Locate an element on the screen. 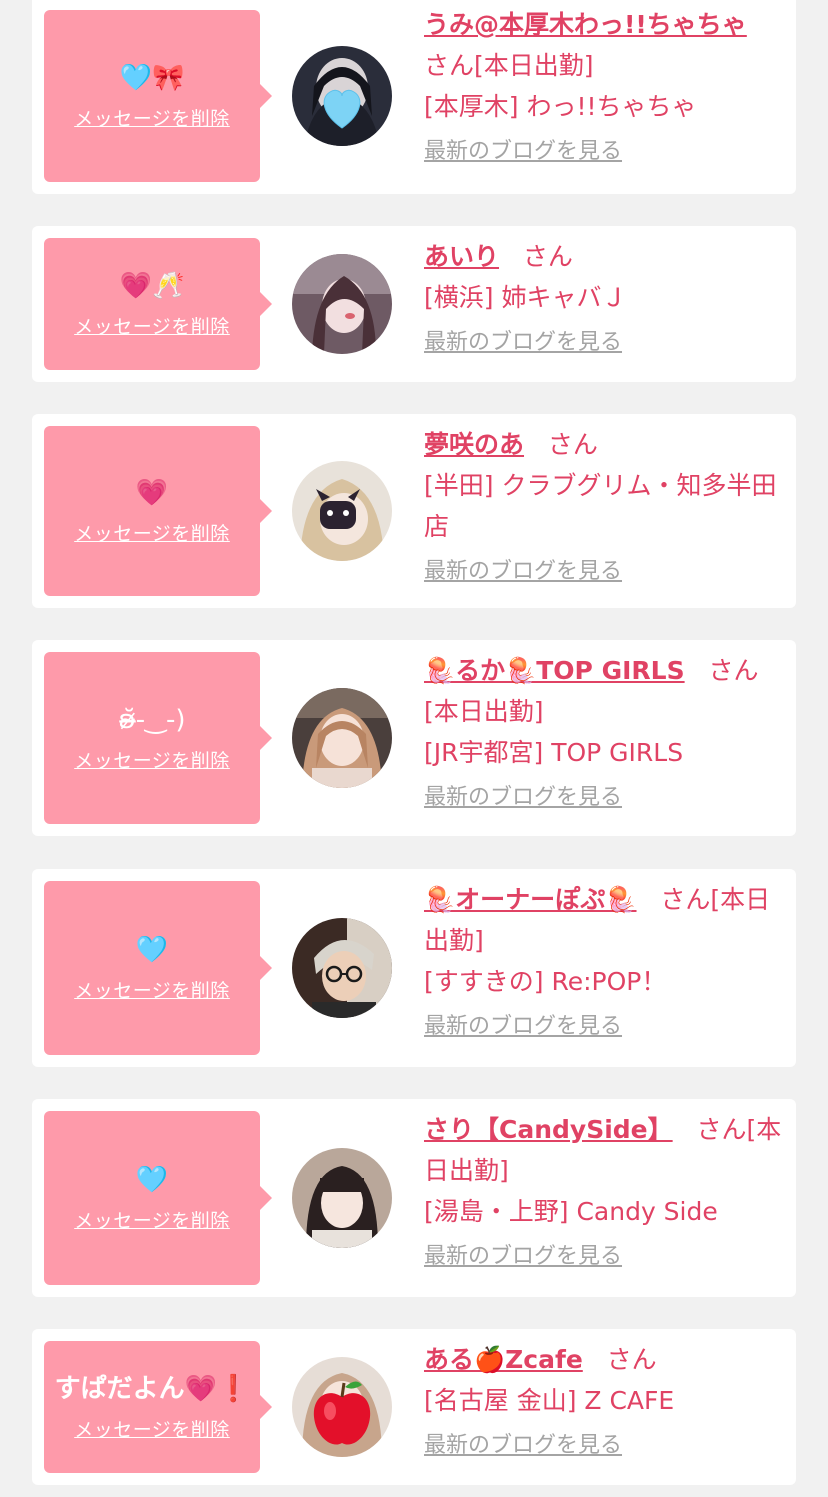 The width and height of the screenshot is (828, 1497). message-text: 💗🥂 is located at coordinates (152, 285).